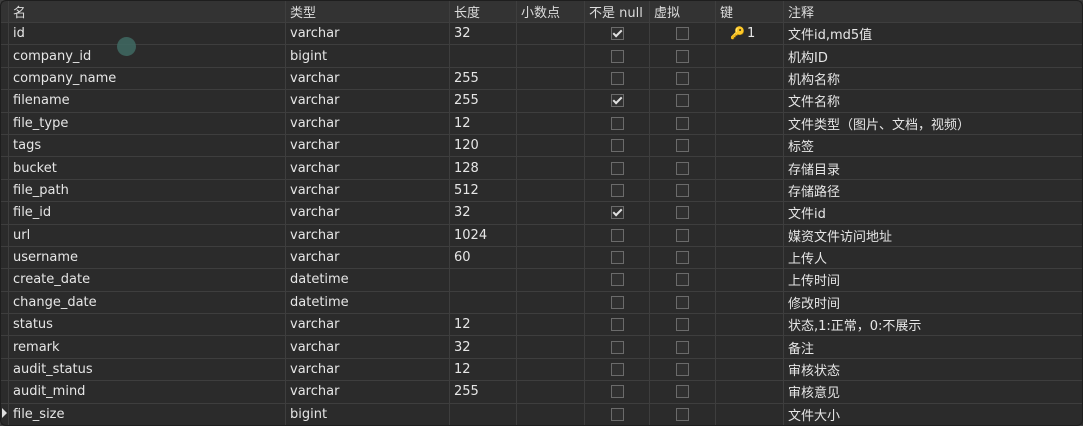 This screenshot has height=426, width=1083. What do you see at coordinates (933, 257) in the screenshot?
I see `field-comment-cell: 上传人` at bounding box center [933, 257].